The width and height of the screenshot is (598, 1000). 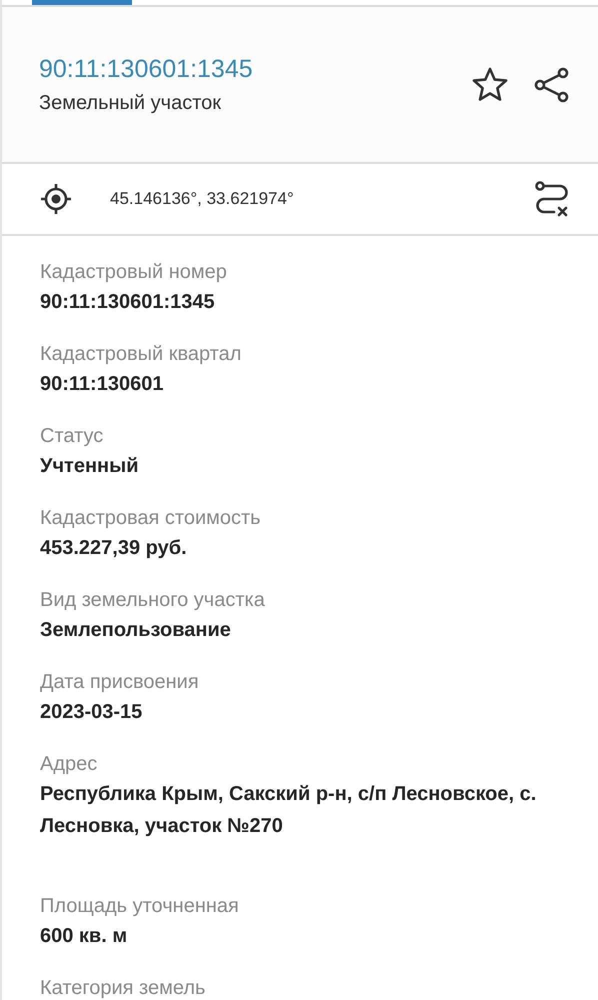 I want to click on field-label: Адрес, so click(x=69, y=764).